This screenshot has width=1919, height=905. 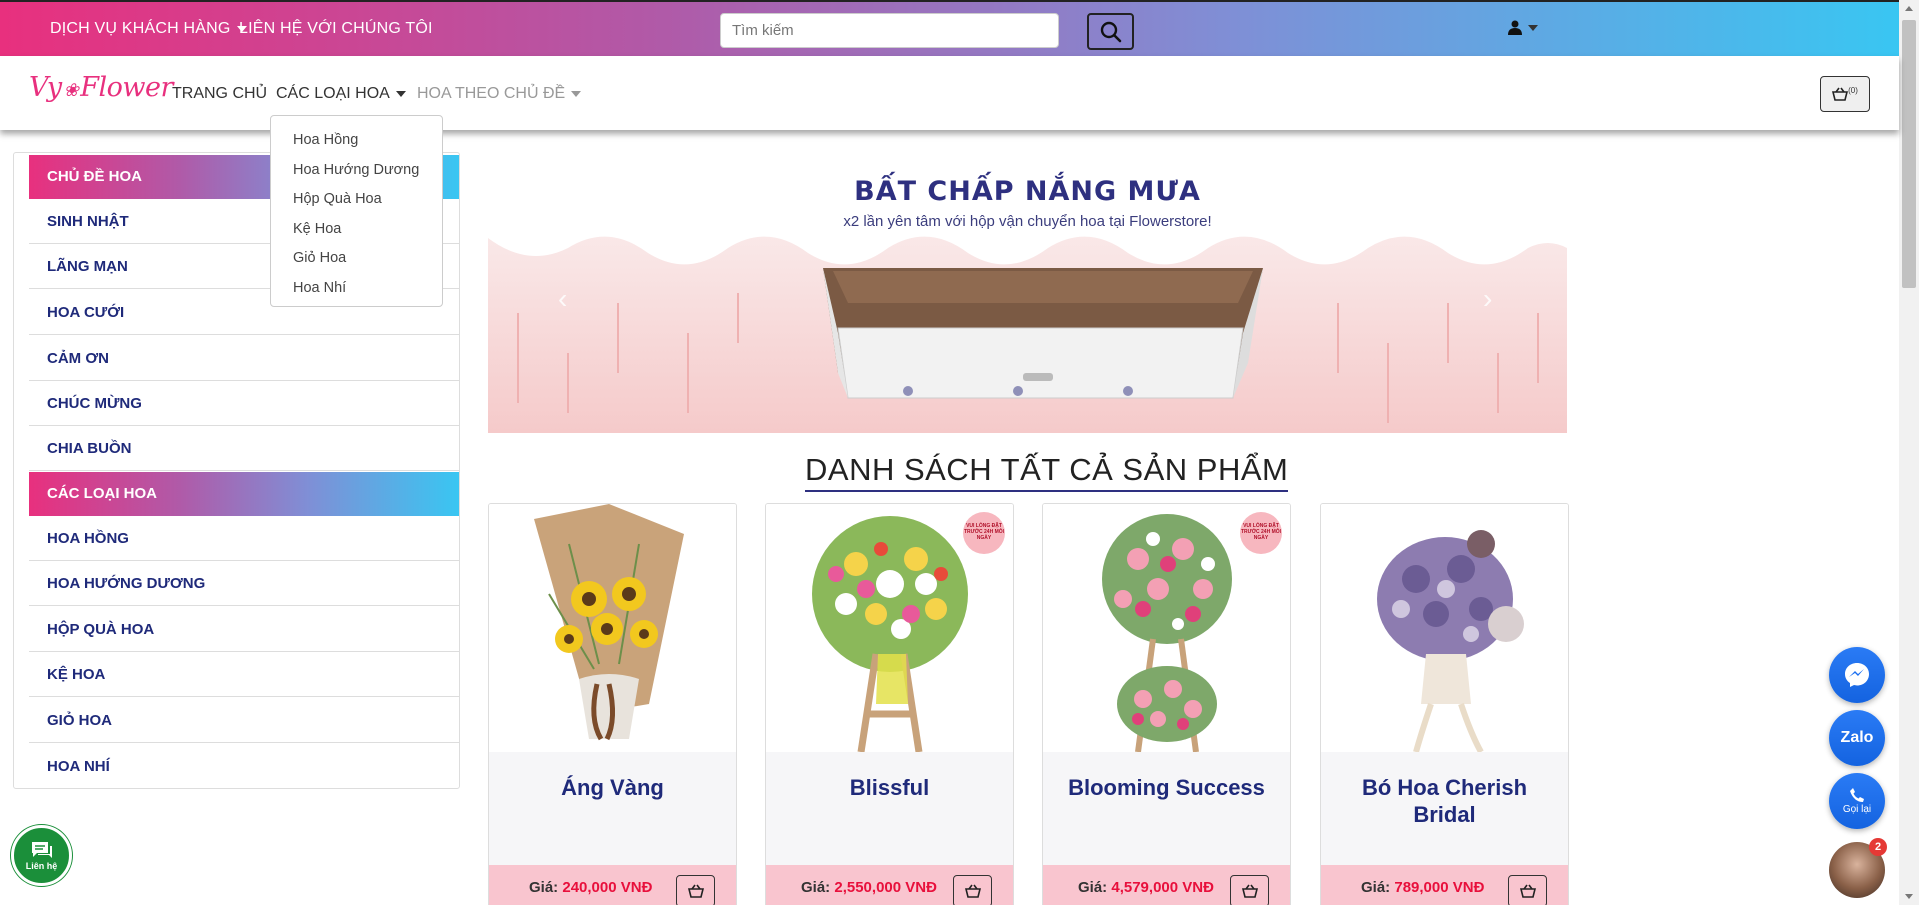 What do you see at coordinates (244, 448) in the screenshot?
I see `sidebar-item-chia-buon: CHIA BUỒN` at bounding box center [244, 448].